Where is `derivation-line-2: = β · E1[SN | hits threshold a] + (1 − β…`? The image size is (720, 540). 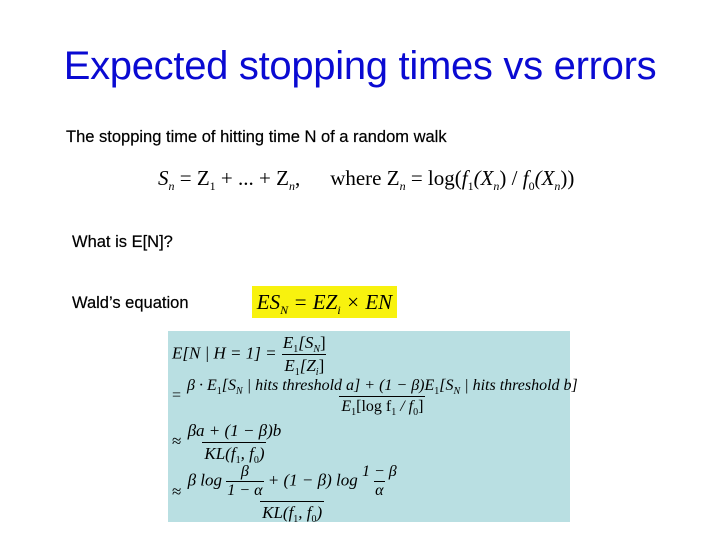 derivation-line-2: = β · E1[SN | hits threshold a] + (1 − β… is located at coordinates (376, 397).